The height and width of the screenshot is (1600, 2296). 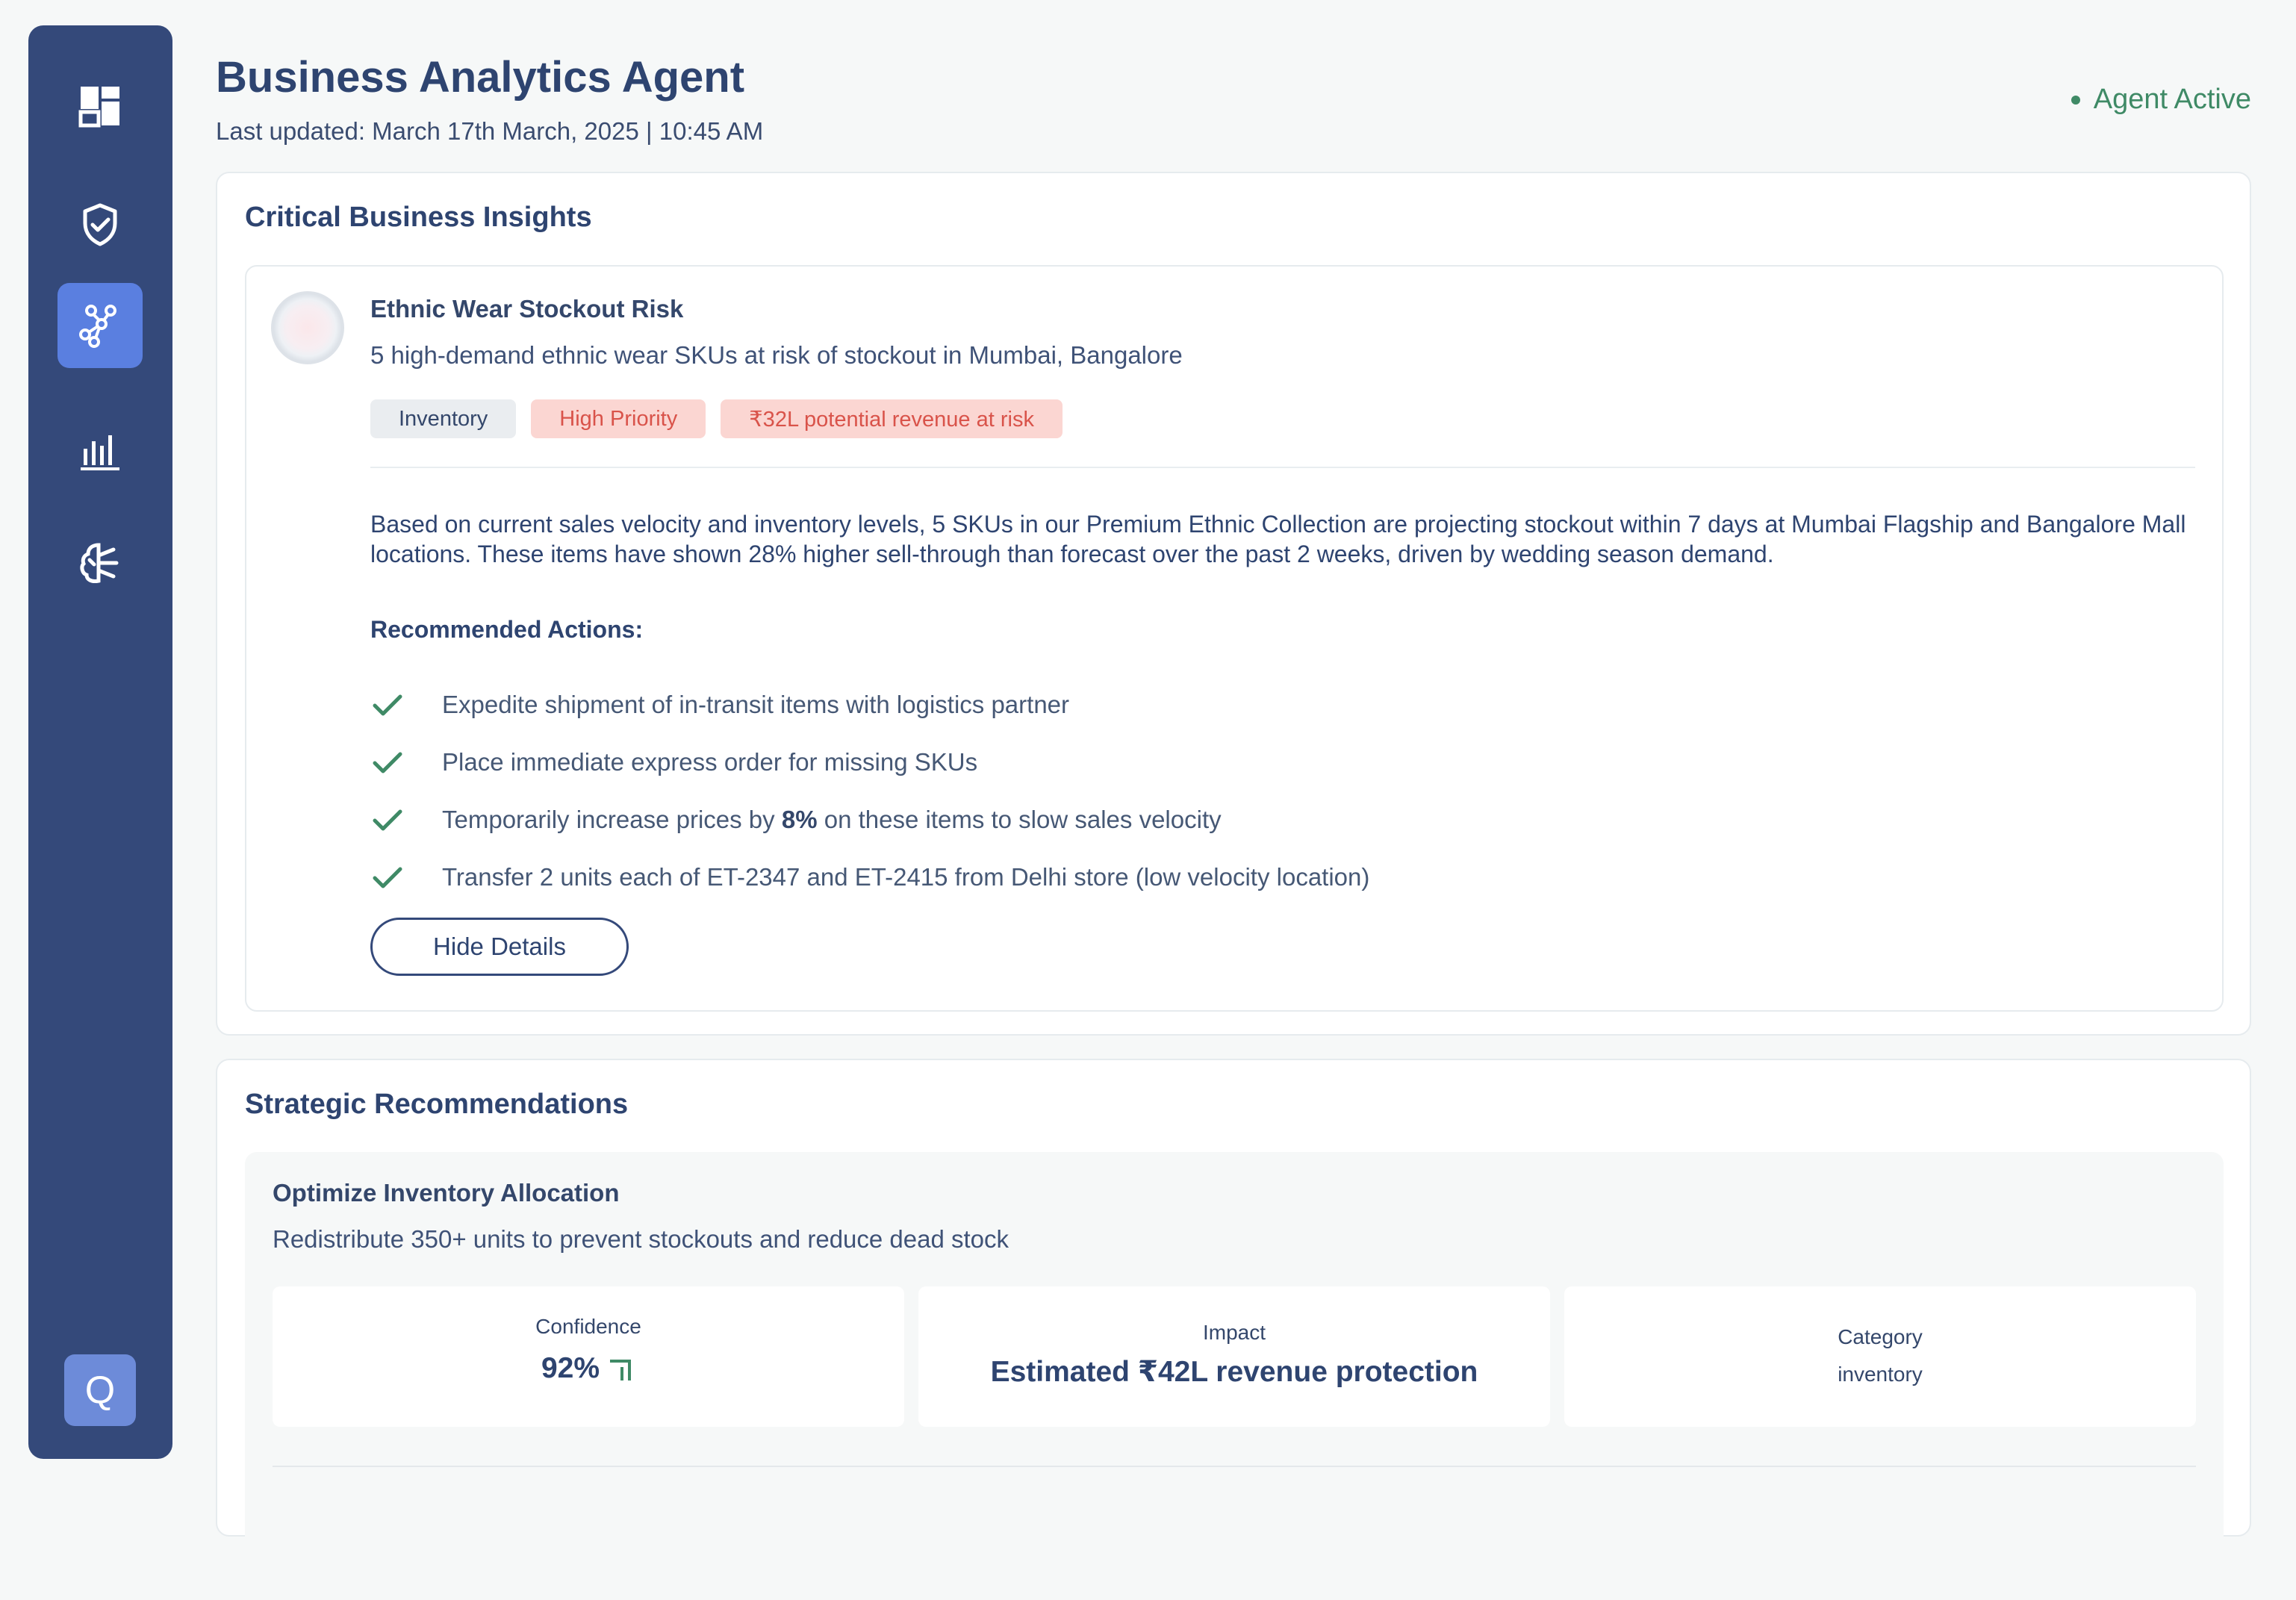 I want to click on nav-item-security, so click(x=100, y=224).